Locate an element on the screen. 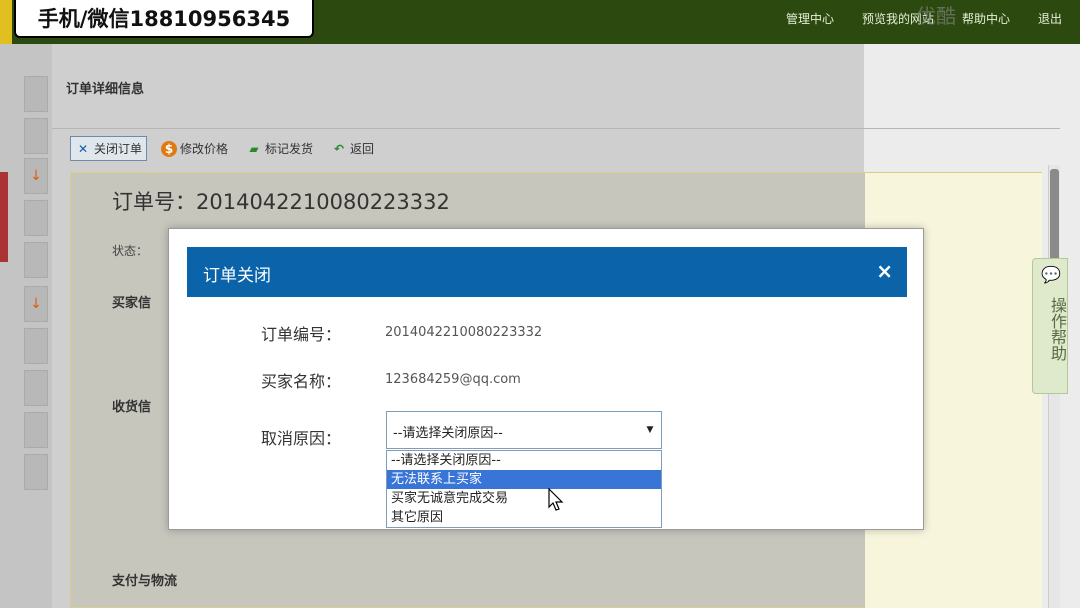 This screenshot has height=608, width=1080. price-icon: $ is located at coordinates (169, 148).